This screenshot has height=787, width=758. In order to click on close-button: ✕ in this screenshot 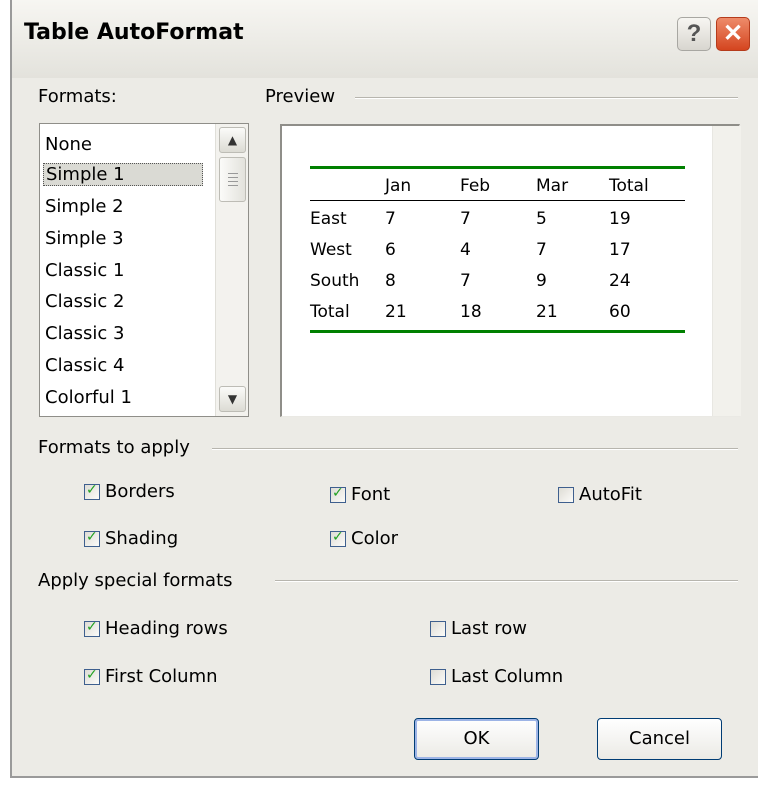, I will do `click(733, 34)`.